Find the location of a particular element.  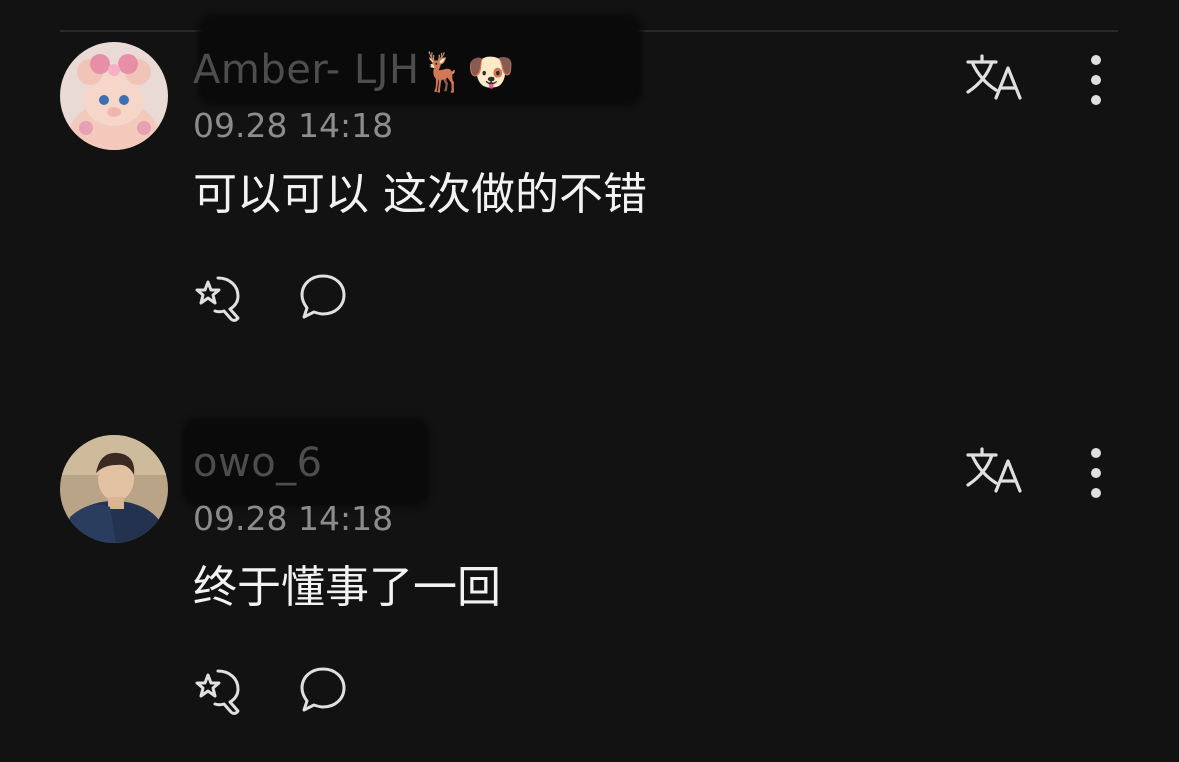

username-text: owo_6 is located at coordinates (258, 463).